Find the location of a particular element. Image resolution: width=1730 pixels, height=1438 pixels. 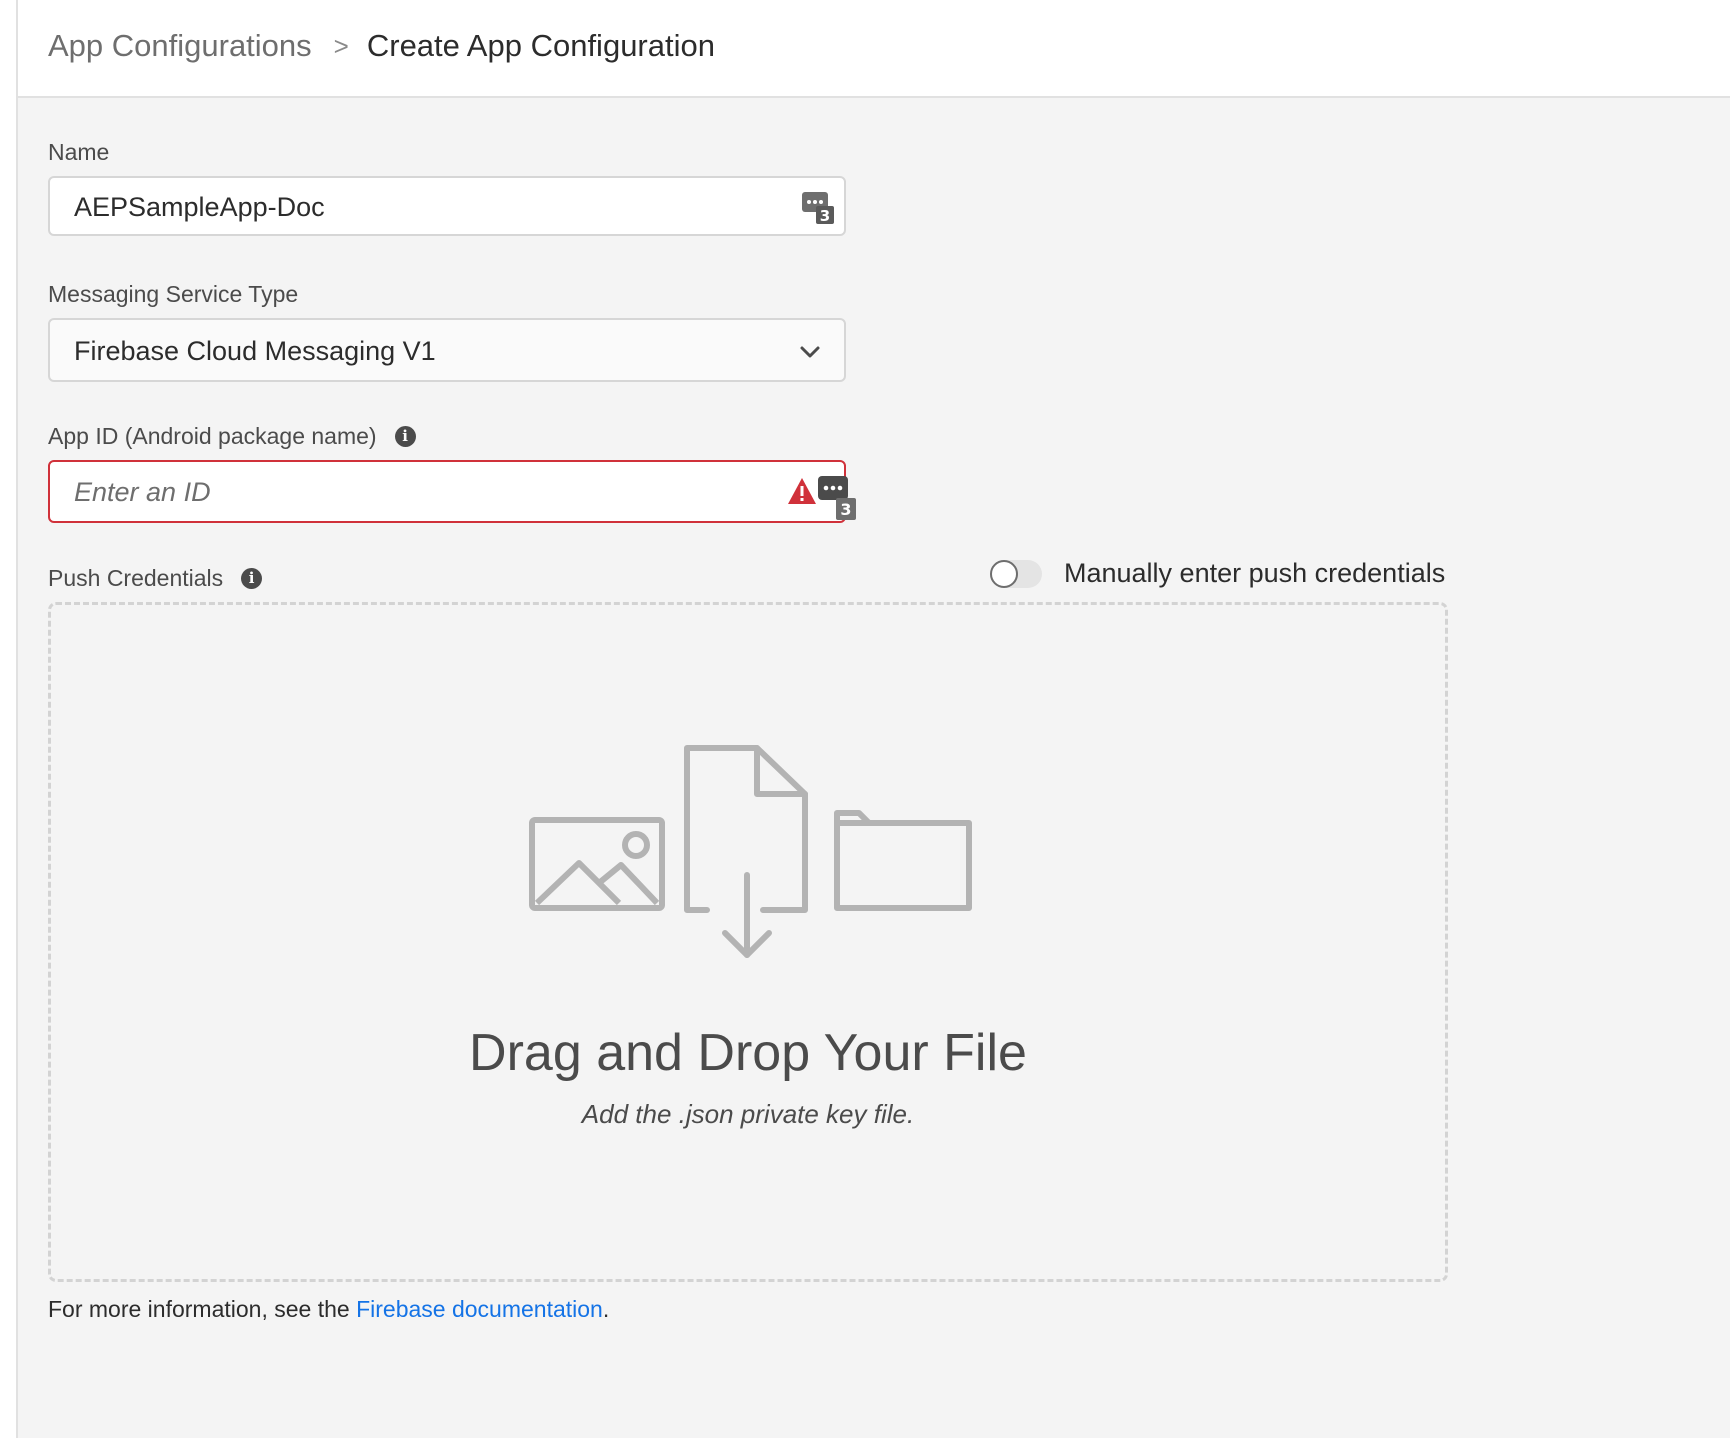

alert-icon is located at coordinates (802, 491).